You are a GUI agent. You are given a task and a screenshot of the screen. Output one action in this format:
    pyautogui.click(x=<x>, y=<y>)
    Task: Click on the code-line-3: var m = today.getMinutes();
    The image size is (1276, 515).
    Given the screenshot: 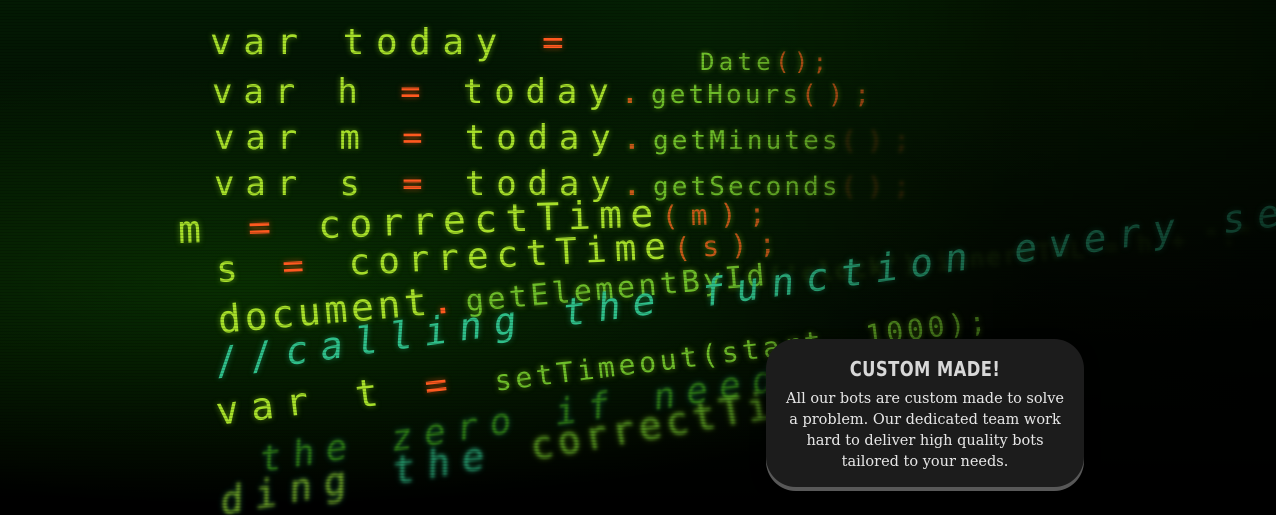 What is the action you would take?
    pyautogui.click(x=567, y=138)
    